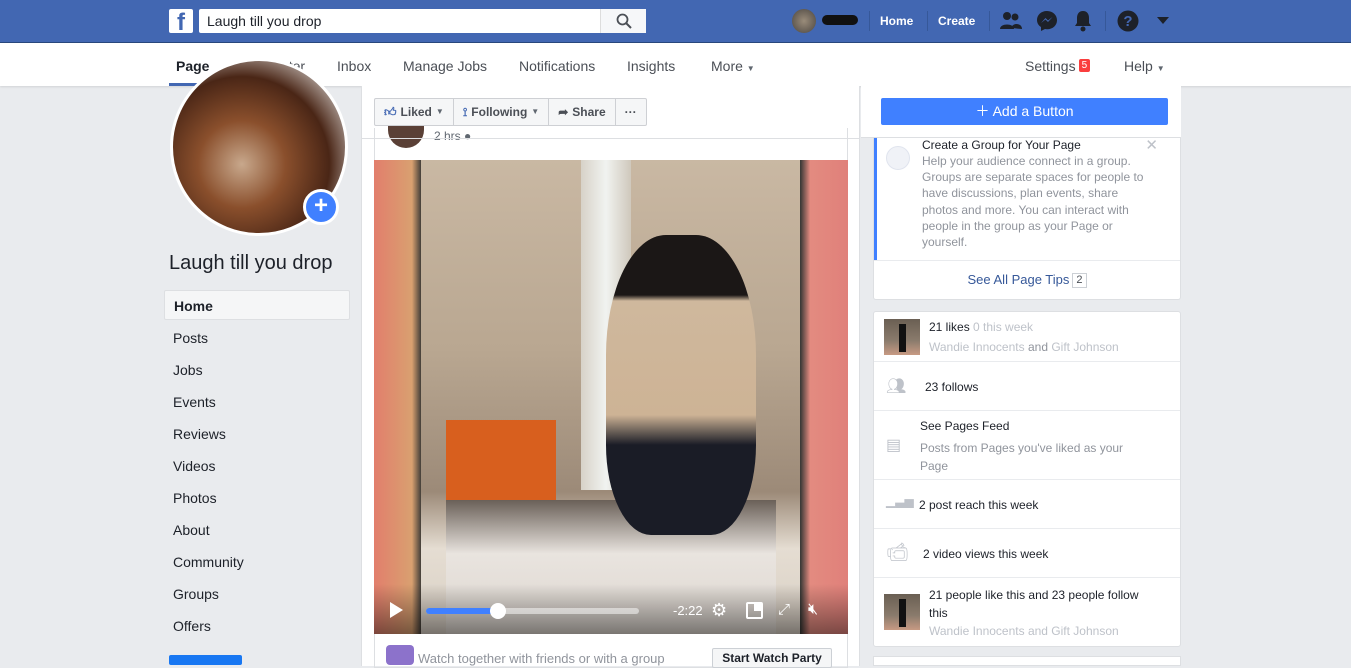  I want to click on liker-name: Wandie Innocents, so click(977, 347).